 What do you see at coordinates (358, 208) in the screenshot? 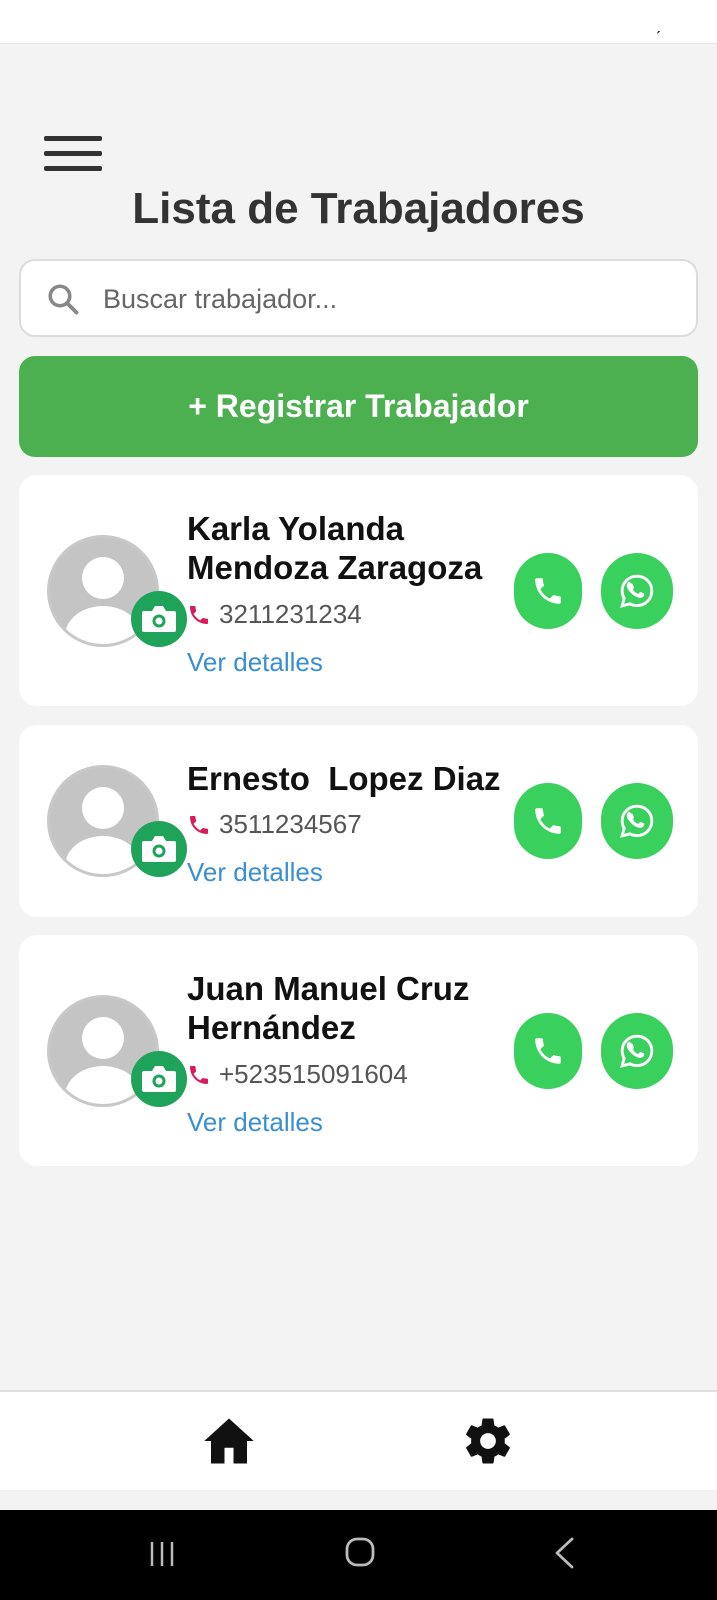
I see `page-title: Lista de Trabajadores` at bounding box center [358, 208].